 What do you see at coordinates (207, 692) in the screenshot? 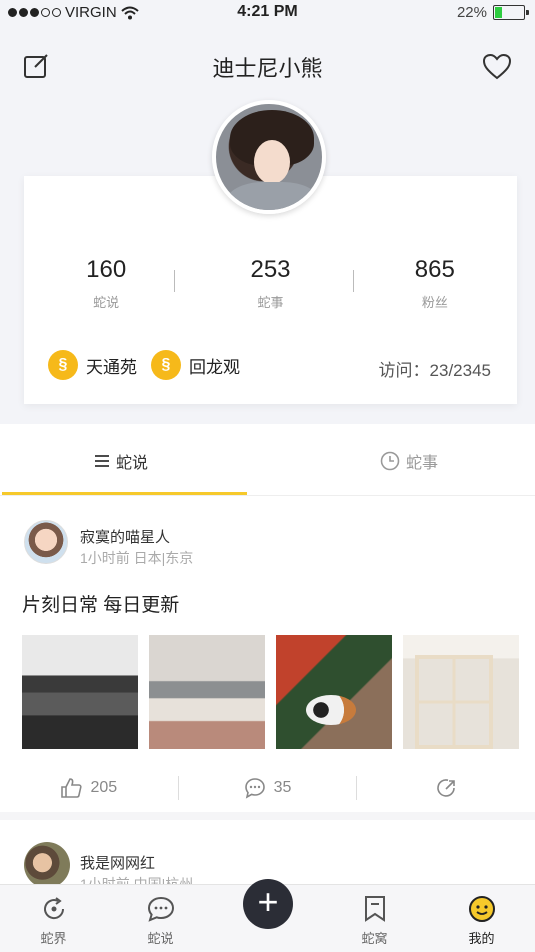
I see `post-image-bedroom` at bounding box center [207, 692].